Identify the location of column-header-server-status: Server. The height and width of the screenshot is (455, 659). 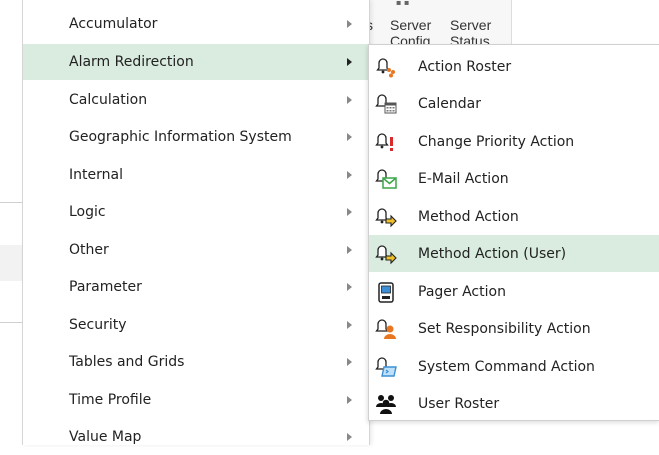
(471, 25).